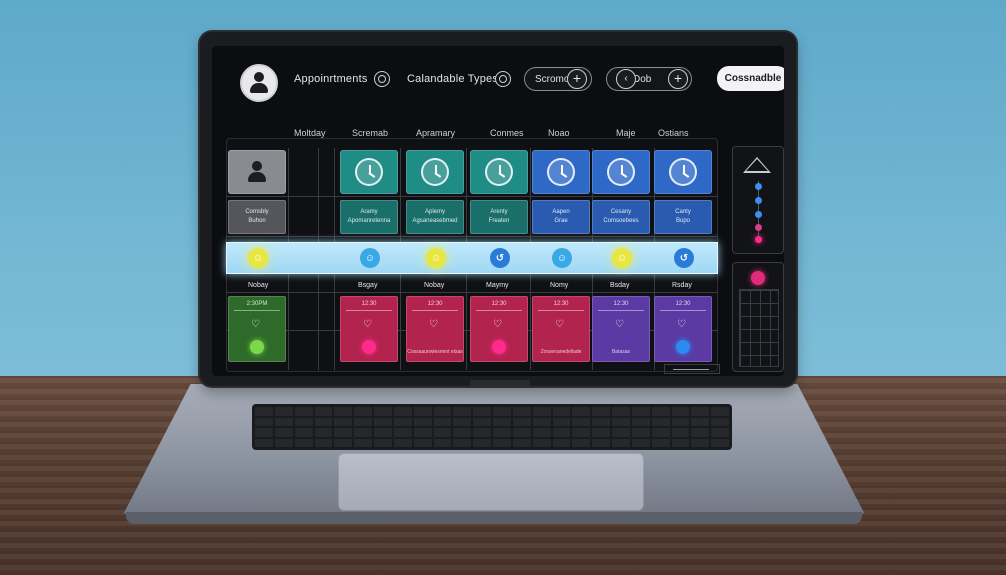 This screenshot has width=1006, height=575. I want to click on event-time: 2:30PM, so click(257, 304).